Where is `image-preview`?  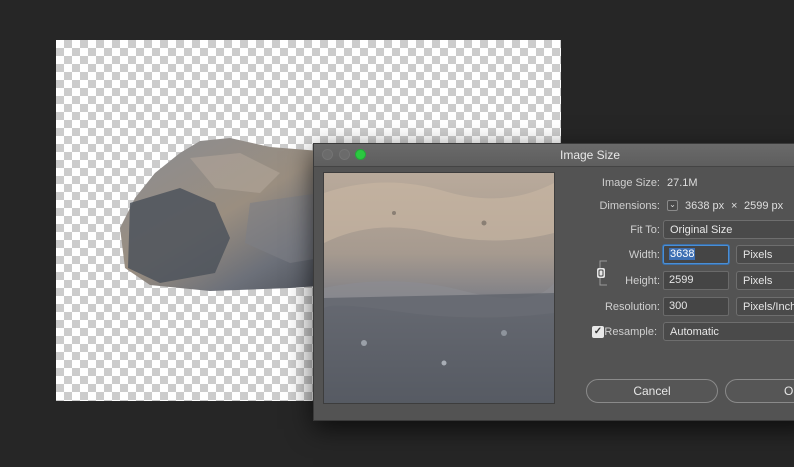 image-preview is located at coordinates (439, 288).